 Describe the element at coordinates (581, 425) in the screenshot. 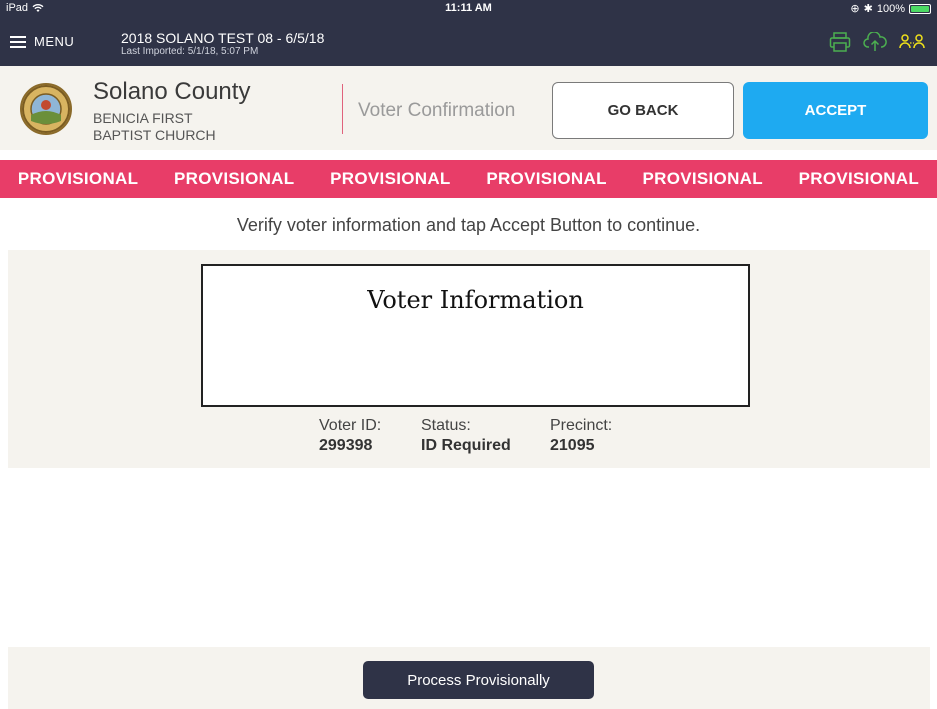

I see `precinct-label: Precinct:` at that location.